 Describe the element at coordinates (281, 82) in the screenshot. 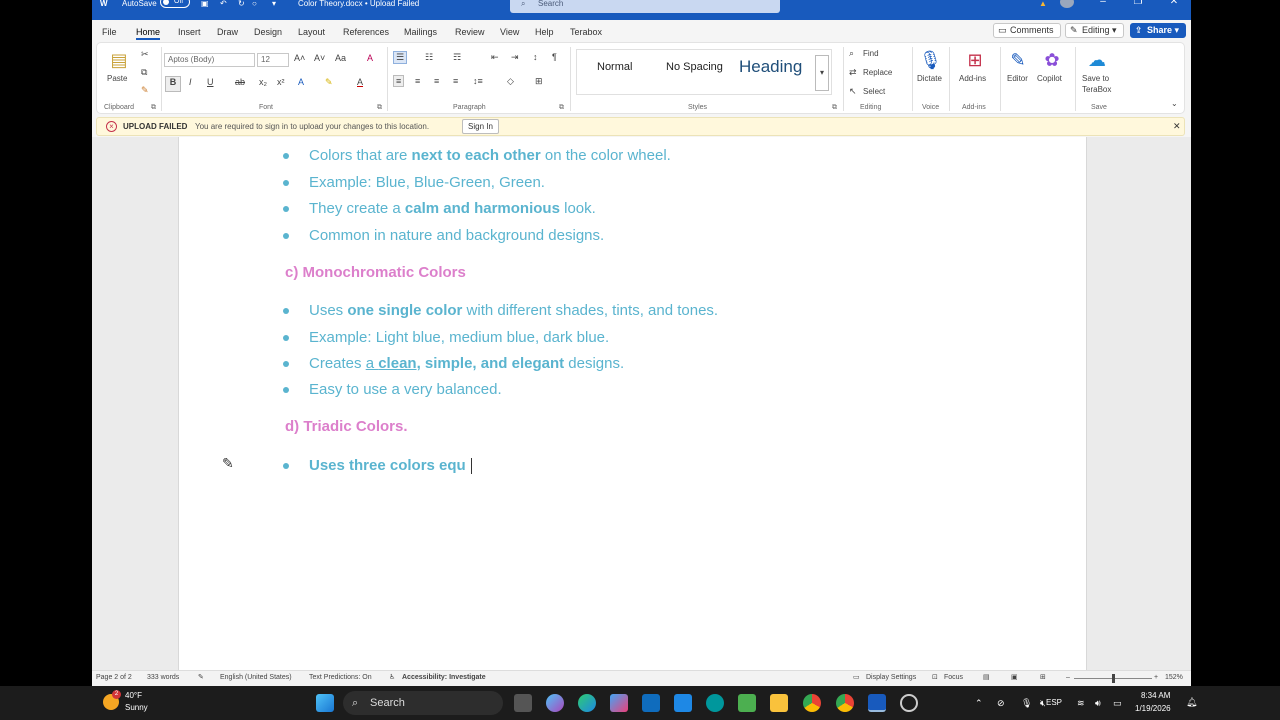

I see `superscript-icon: x²` at that location.